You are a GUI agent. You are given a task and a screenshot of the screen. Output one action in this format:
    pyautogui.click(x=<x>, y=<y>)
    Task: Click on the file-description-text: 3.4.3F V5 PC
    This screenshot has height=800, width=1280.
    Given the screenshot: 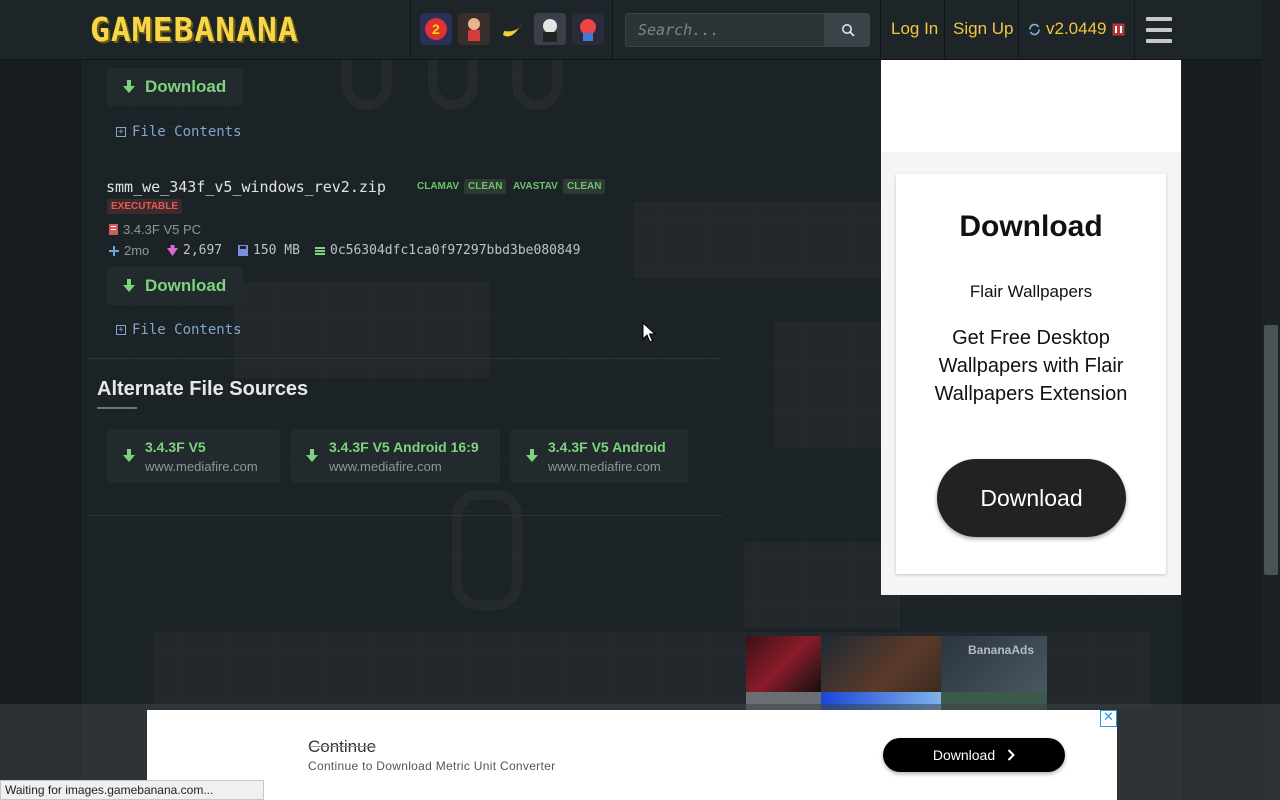 What is the action you would take?
    pyautogui.click(x=162, y=229)
    